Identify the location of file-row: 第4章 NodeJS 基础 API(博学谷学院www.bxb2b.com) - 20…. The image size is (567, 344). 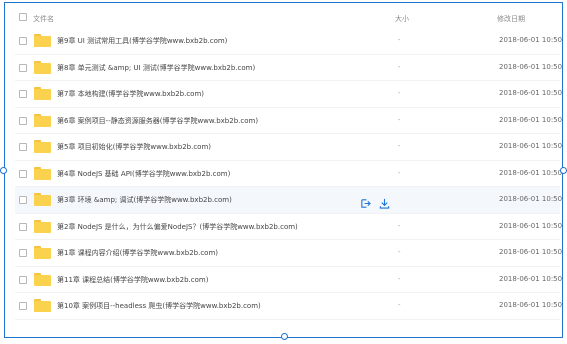
(289, 174).